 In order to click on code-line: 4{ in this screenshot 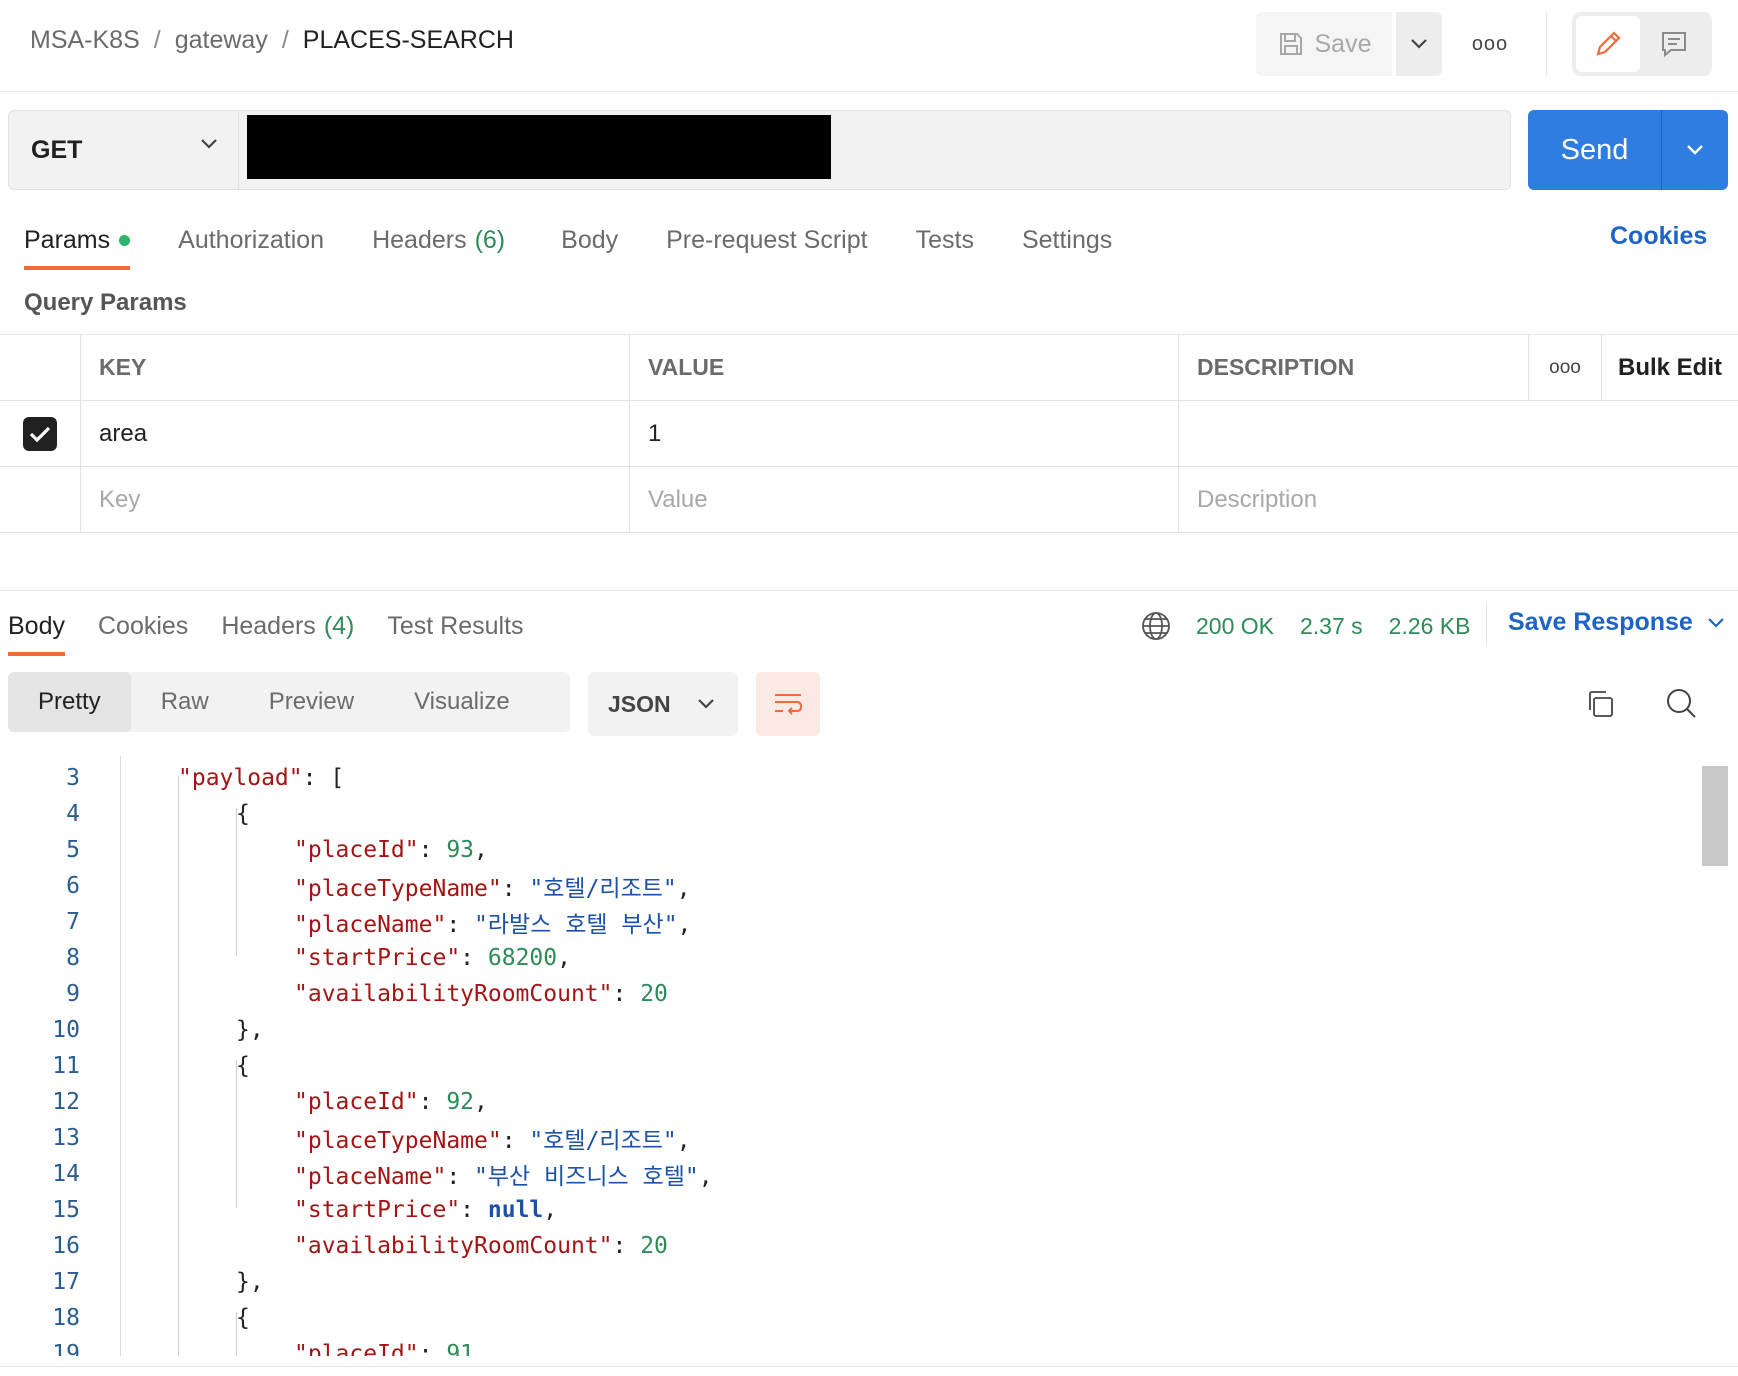, I will do `click(850, 814)`.